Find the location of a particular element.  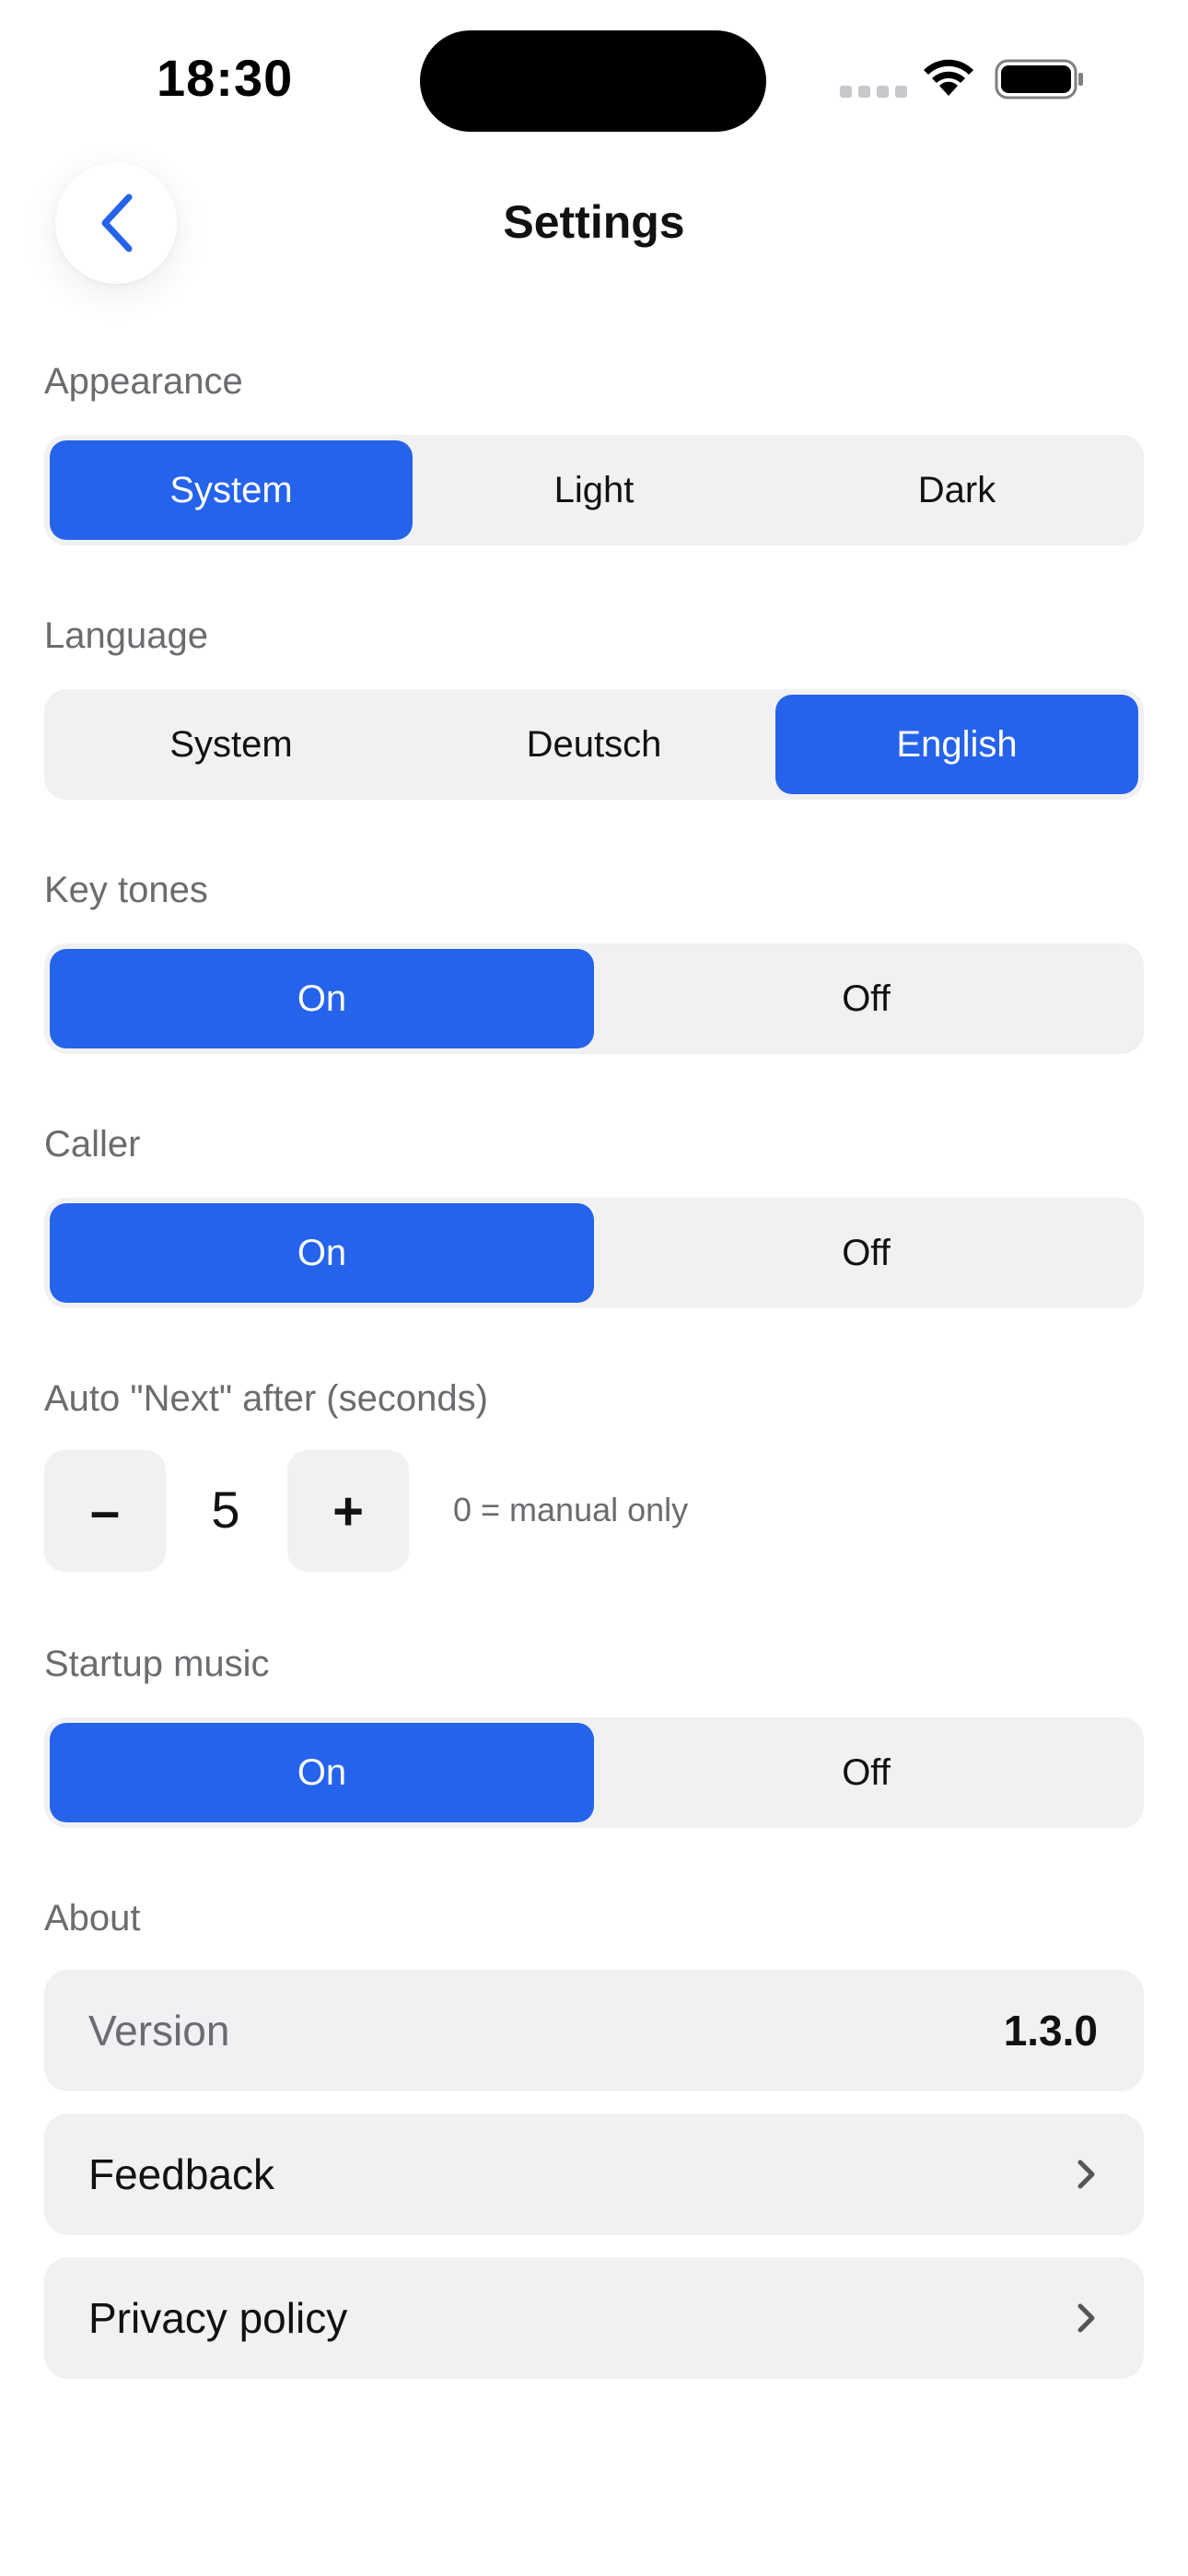

caller-off: Off is located at coordinates (866, 1253).